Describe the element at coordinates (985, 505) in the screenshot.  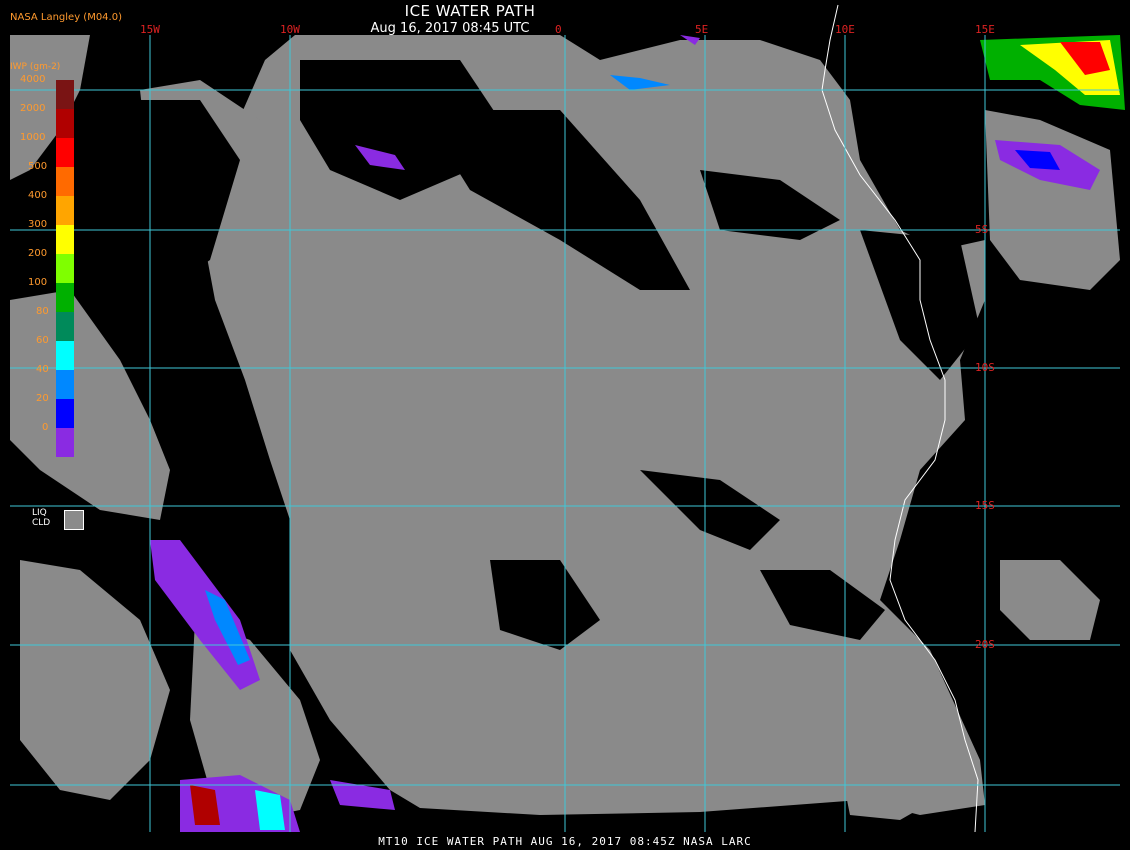
I see `latitude-label: 15S` at that location.